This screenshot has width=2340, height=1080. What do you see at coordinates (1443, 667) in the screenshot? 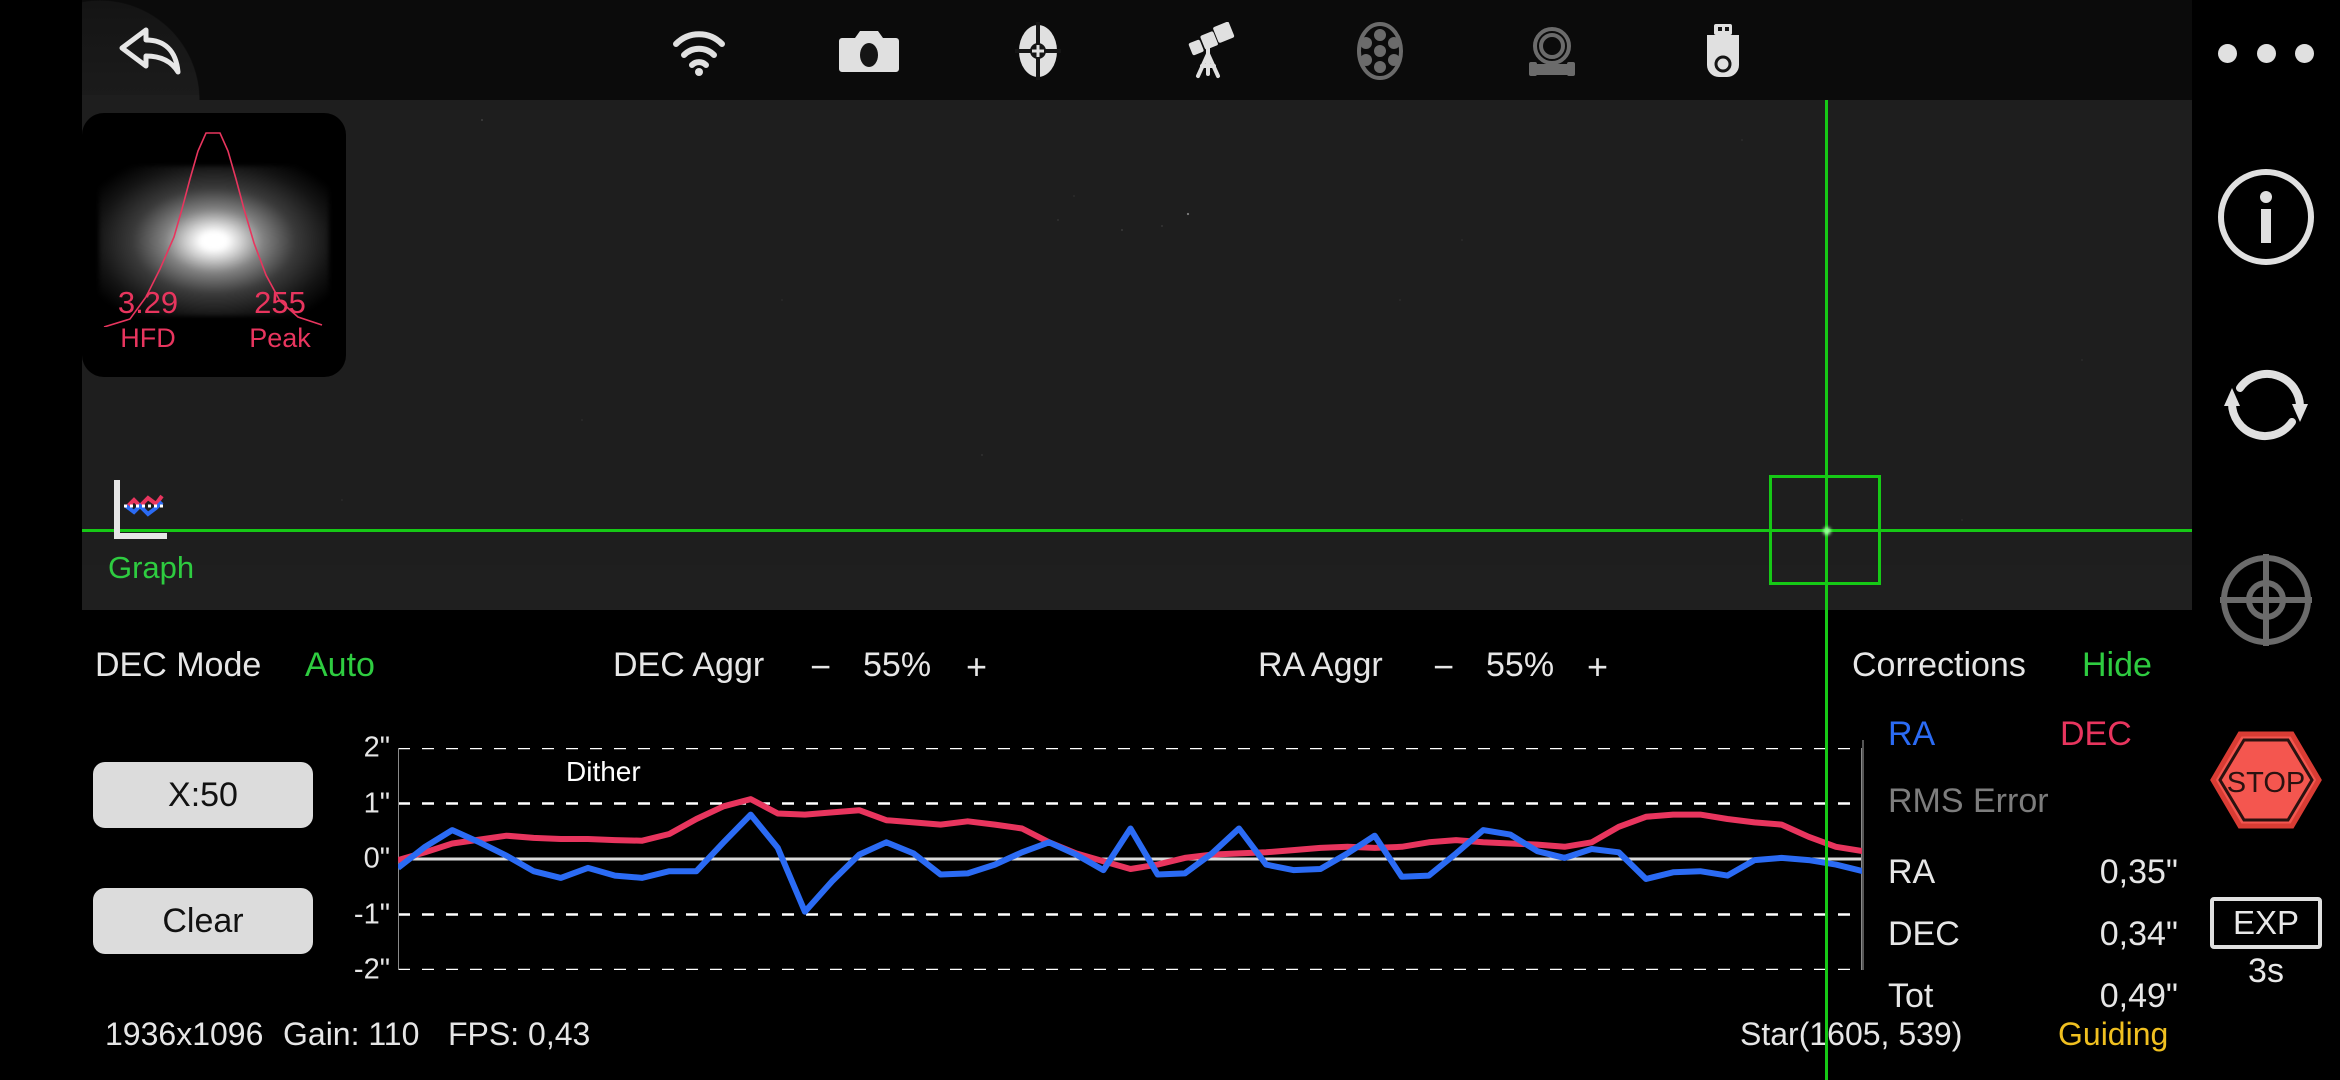
I see `ra-aggr-decrease-button: −` at bounding box center [1443, 667].